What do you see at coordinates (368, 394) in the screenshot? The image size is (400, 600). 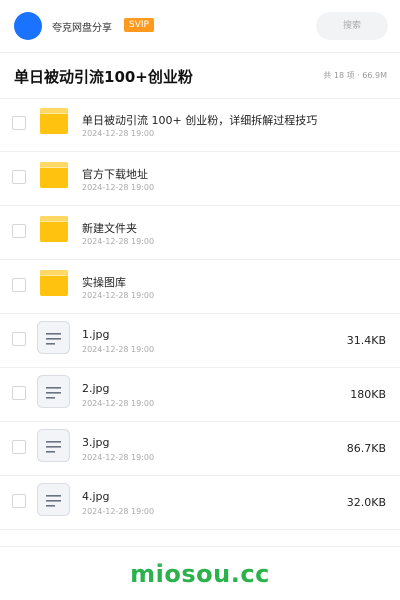 I see `file-size: 180KB` at bounding box center [368, 394].